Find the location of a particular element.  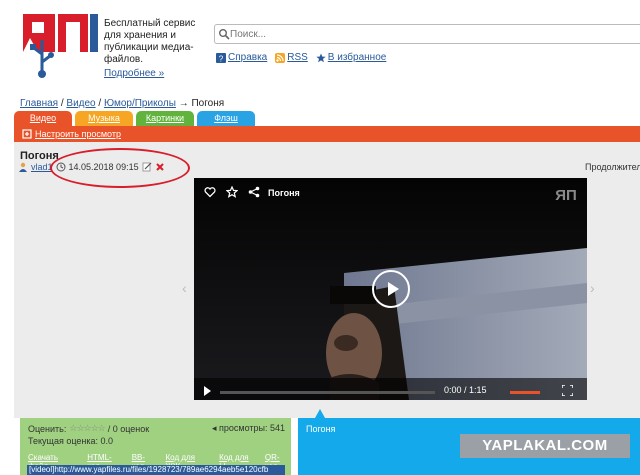

breadcrumb: Главная / Видео / Юмор/Приколы → Погоня is located at coordinates (122, 103).